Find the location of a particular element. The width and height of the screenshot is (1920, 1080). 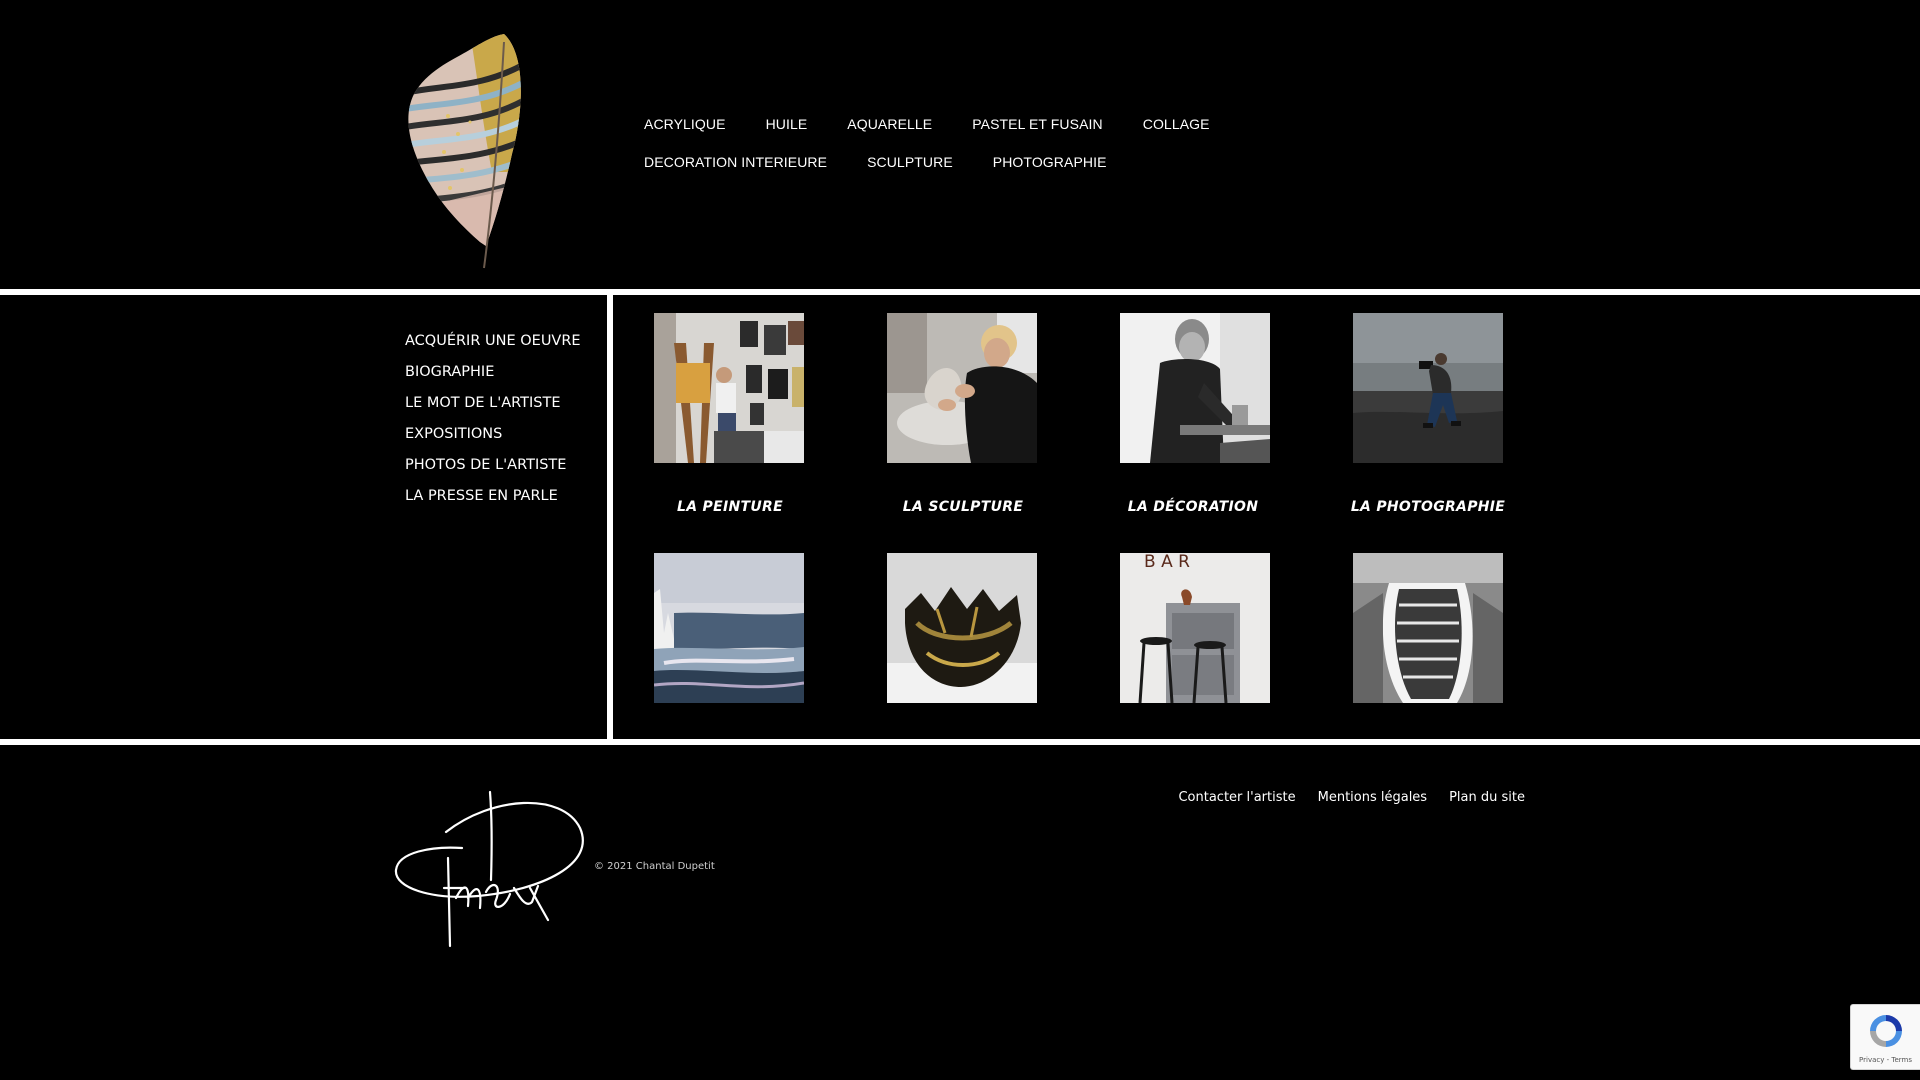

feather-logo is located at coordinates (464, 152).